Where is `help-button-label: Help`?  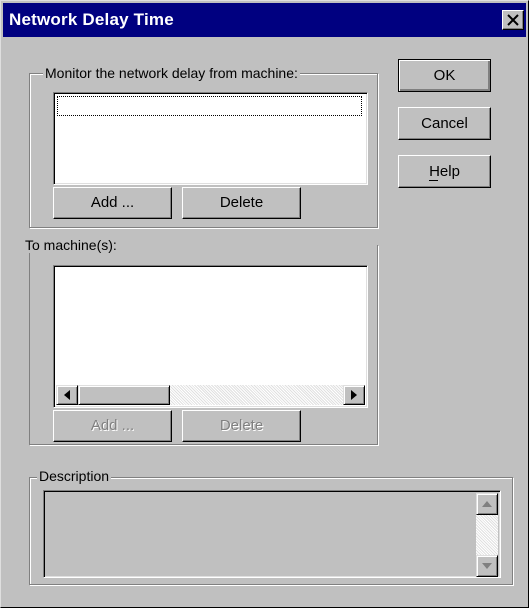
help-button-label: Help is located at coordinates (444, 172).